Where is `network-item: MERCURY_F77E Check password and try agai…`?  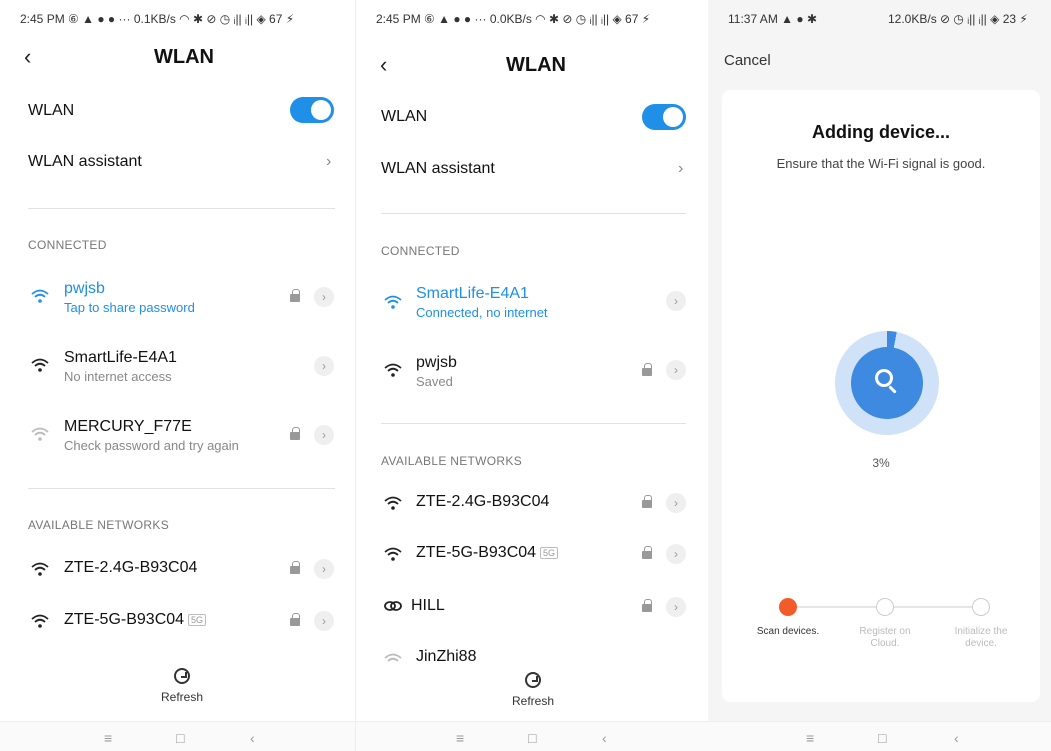 network-item: MERCURY_F77E Check password and try agai… is located at coordinates (151, 435).